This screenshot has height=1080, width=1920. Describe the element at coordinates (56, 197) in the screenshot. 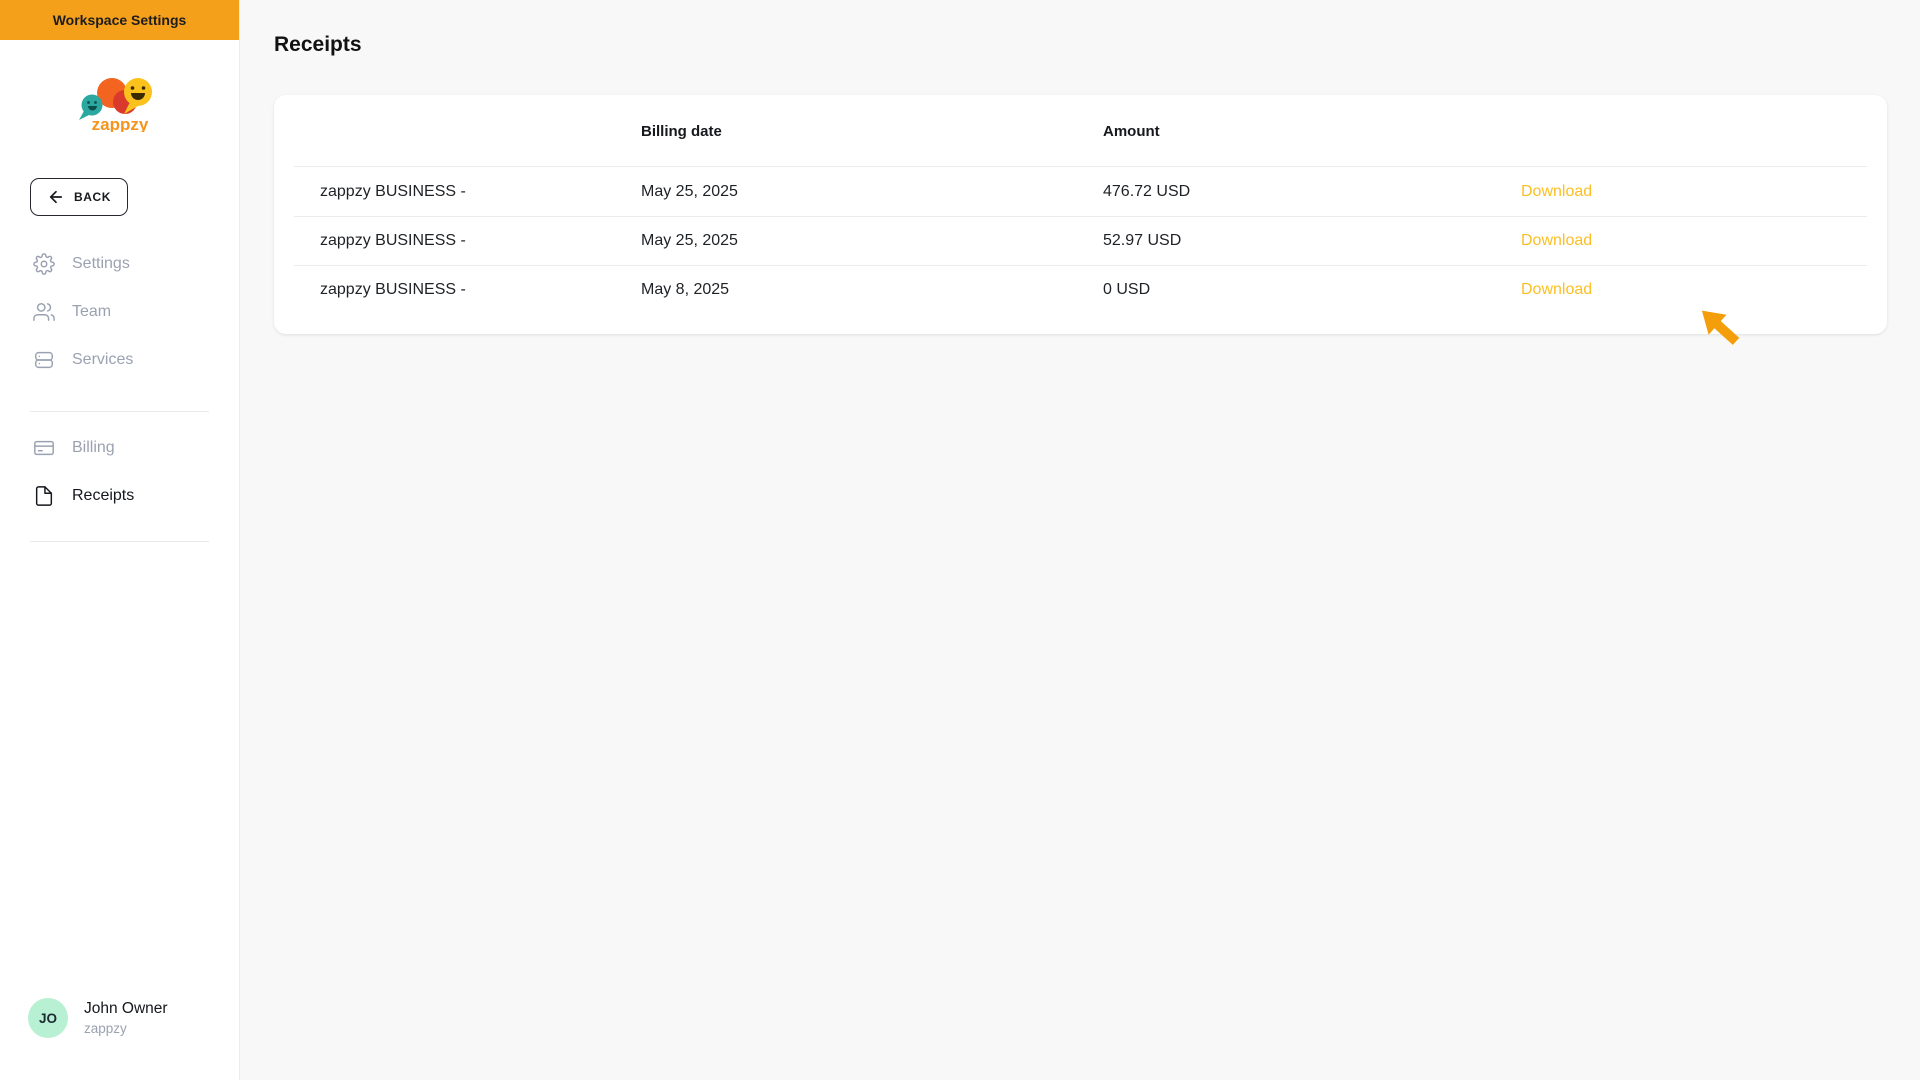

I see `arrow-left-icon` at that location.